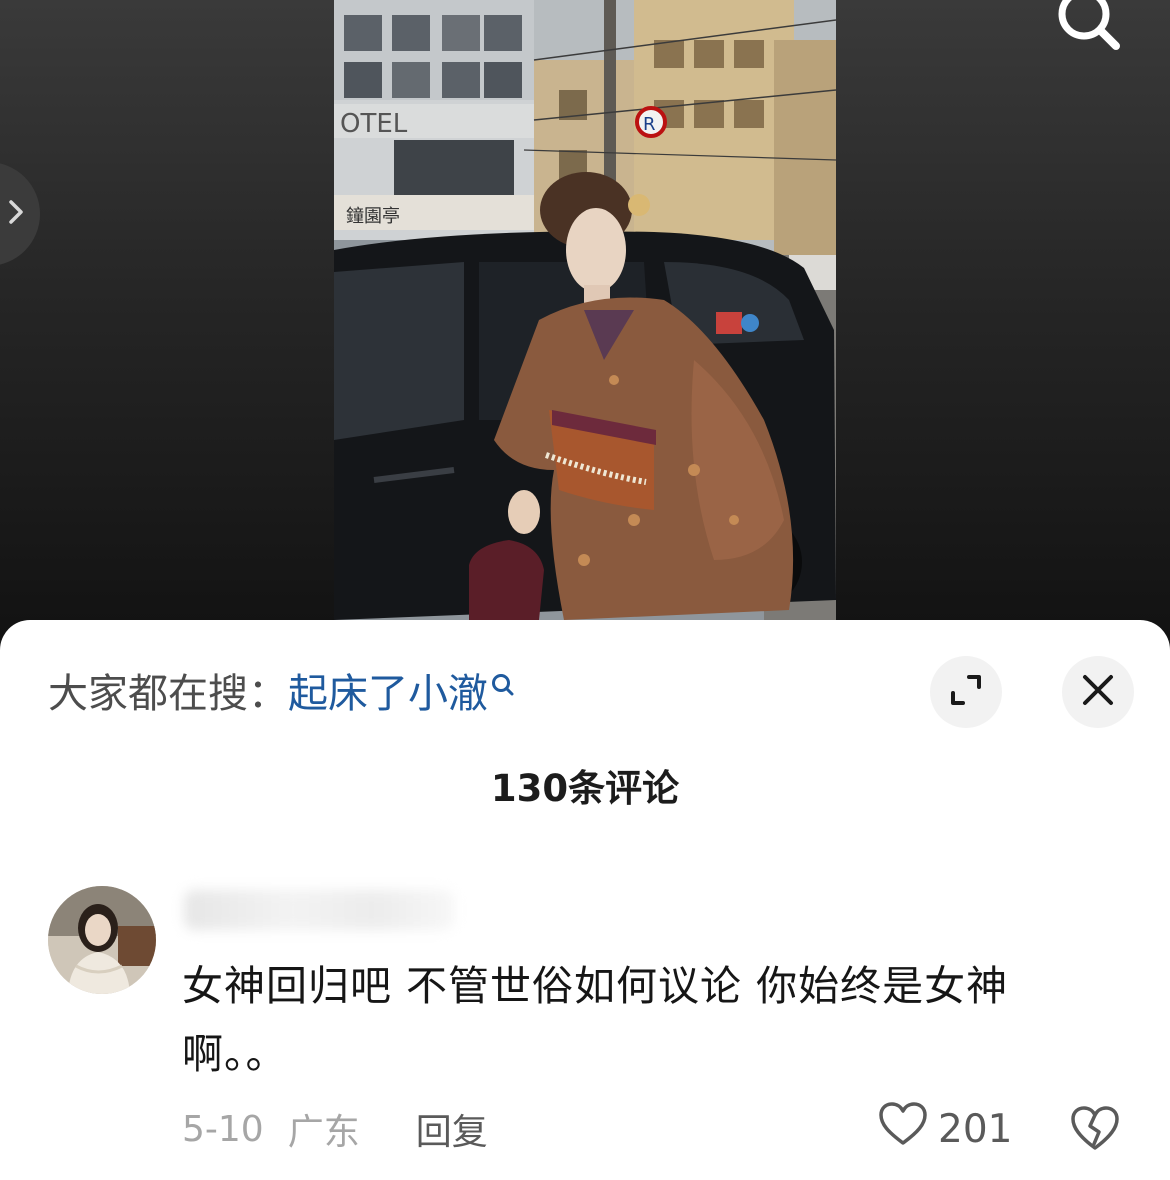  What do you see at coordinates (585, 788) in the screenshot?
I see `comment-count: 130条评论` at bounding box center [585, 788].